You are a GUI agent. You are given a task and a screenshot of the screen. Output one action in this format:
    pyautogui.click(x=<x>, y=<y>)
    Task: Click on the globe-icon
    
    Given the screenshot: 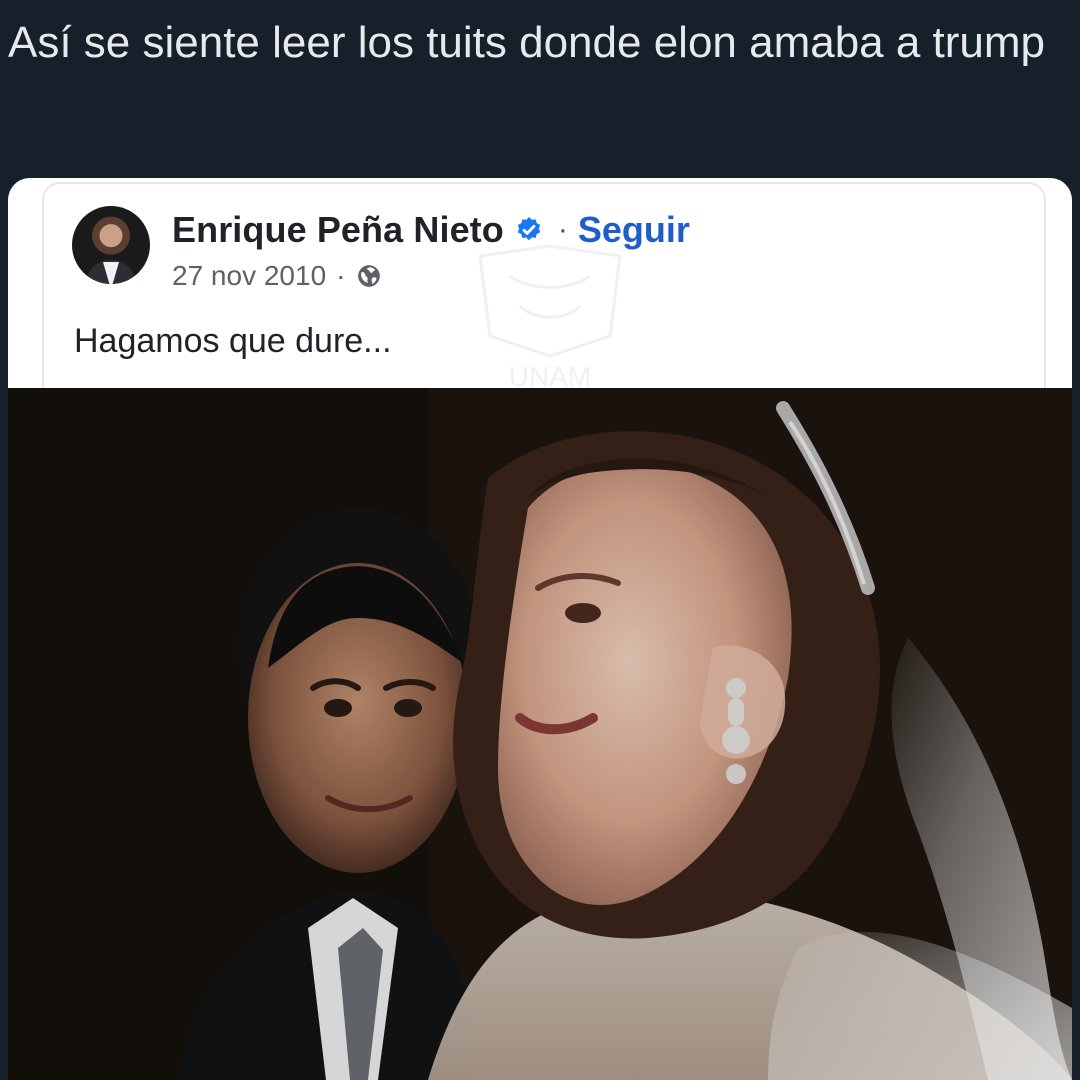 What is the action you would take?
    pyautogui.click(x=369, y=276)
    